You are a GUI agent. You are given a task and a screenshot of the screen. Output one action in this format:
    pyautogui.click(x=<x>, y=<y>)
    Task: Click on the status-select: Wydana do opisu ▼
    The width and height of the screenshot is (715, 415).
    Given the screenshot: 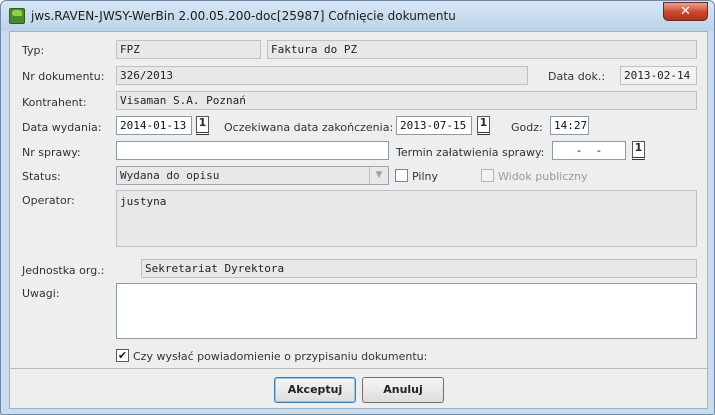 What is the action you would take?
    pyautogui.click(x=252, y=175)
    